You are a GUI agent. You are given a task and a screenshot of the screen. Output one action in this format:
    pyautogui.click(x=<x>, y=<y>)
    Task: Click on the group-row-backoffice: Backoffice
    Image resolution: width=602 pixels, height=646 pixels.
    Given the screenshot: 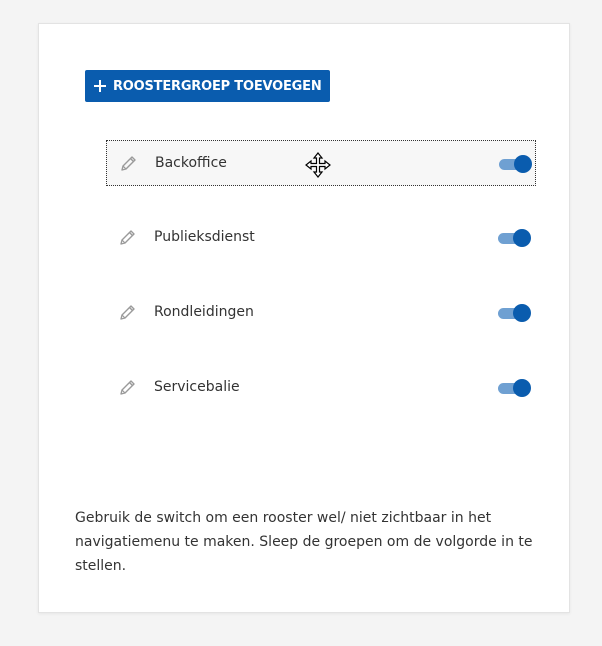 What is the action you would take?
    pyautogui.click(x=321, y=163)
    